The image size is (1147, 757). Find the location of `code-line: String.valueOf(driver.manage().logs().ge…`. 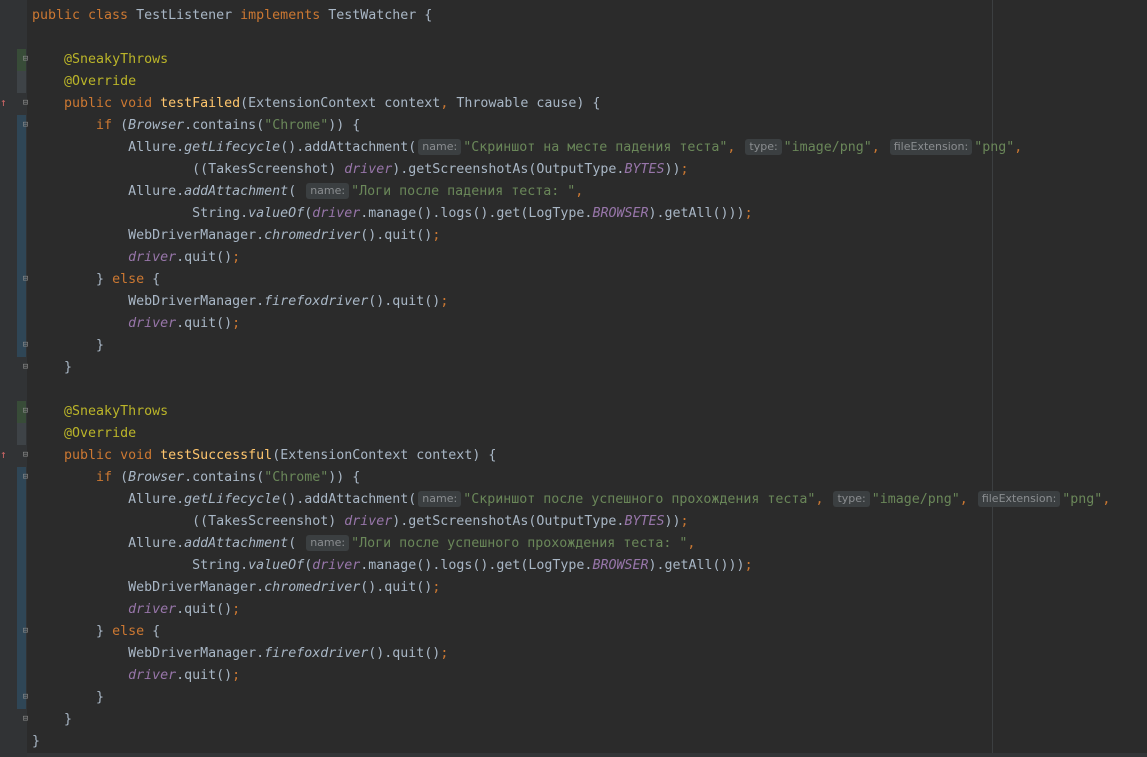

code-line: String.valueOf(driver.manage().logs().ge… is located at coordinates (571, 566).